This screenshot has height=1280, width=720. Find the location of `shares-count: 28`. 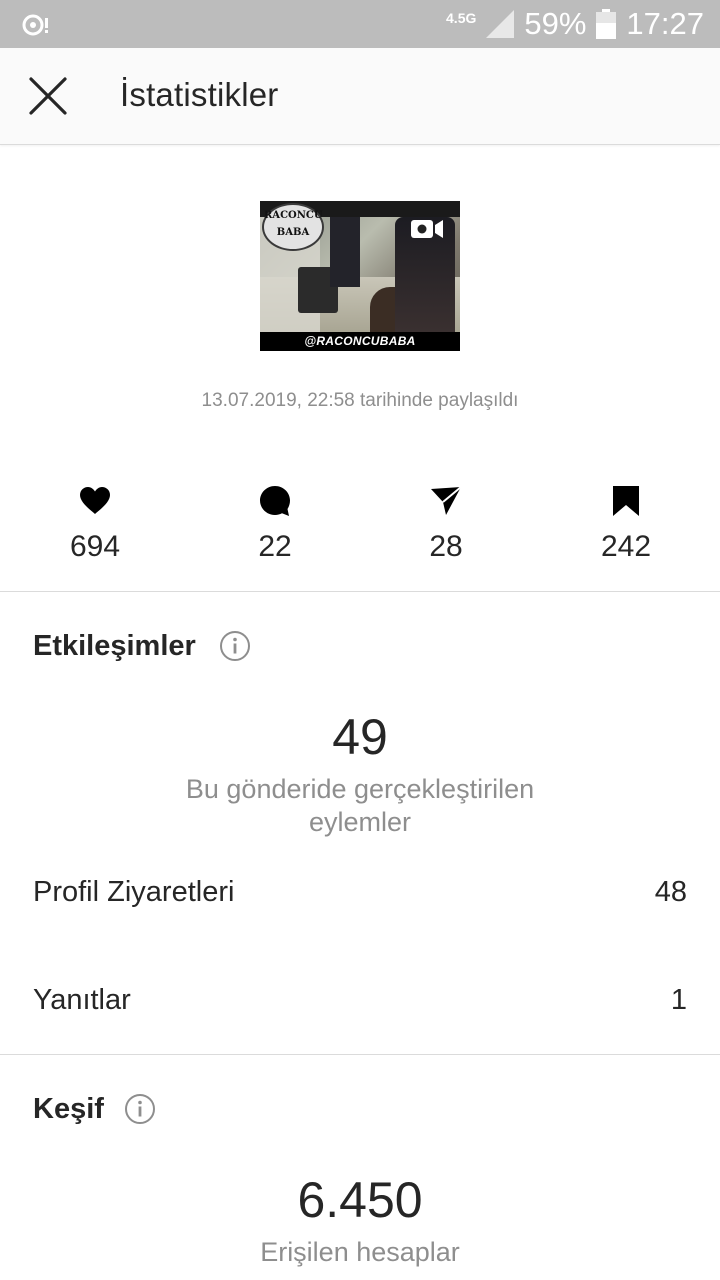

shares-count: 28 is located at coordinates (446, 546).